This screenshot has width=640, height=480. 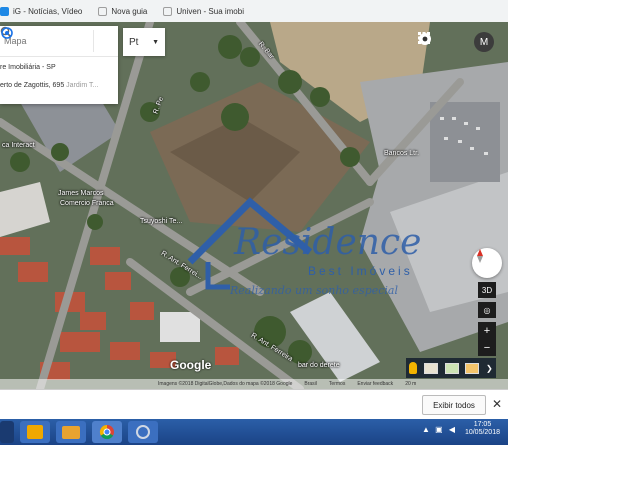 I want to click on compass-button, so click(x=487, y=263).